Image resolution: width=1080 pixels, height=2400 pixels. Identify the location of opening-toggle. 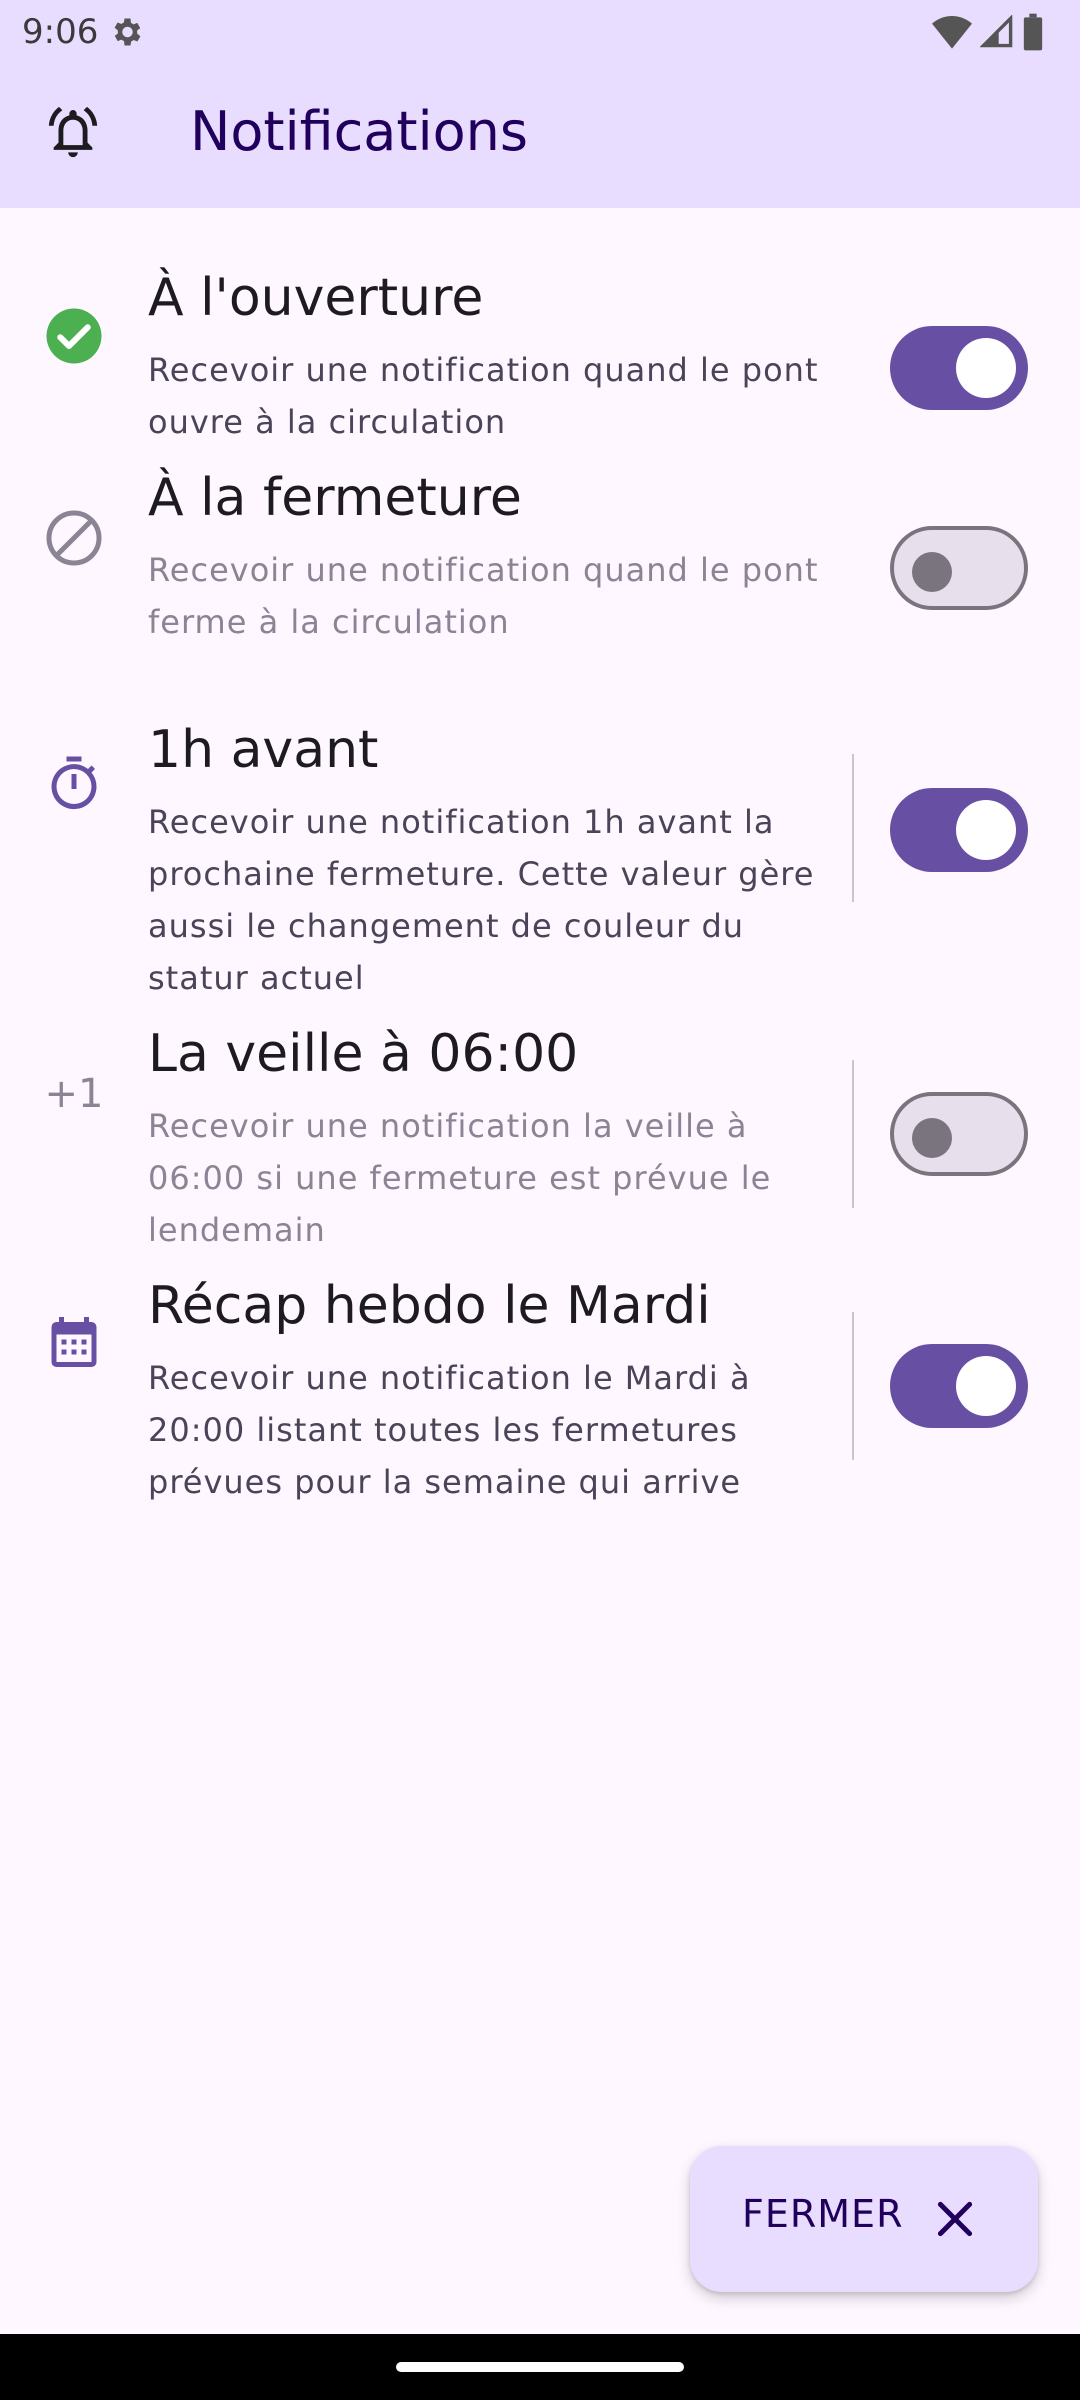
(959, 368).